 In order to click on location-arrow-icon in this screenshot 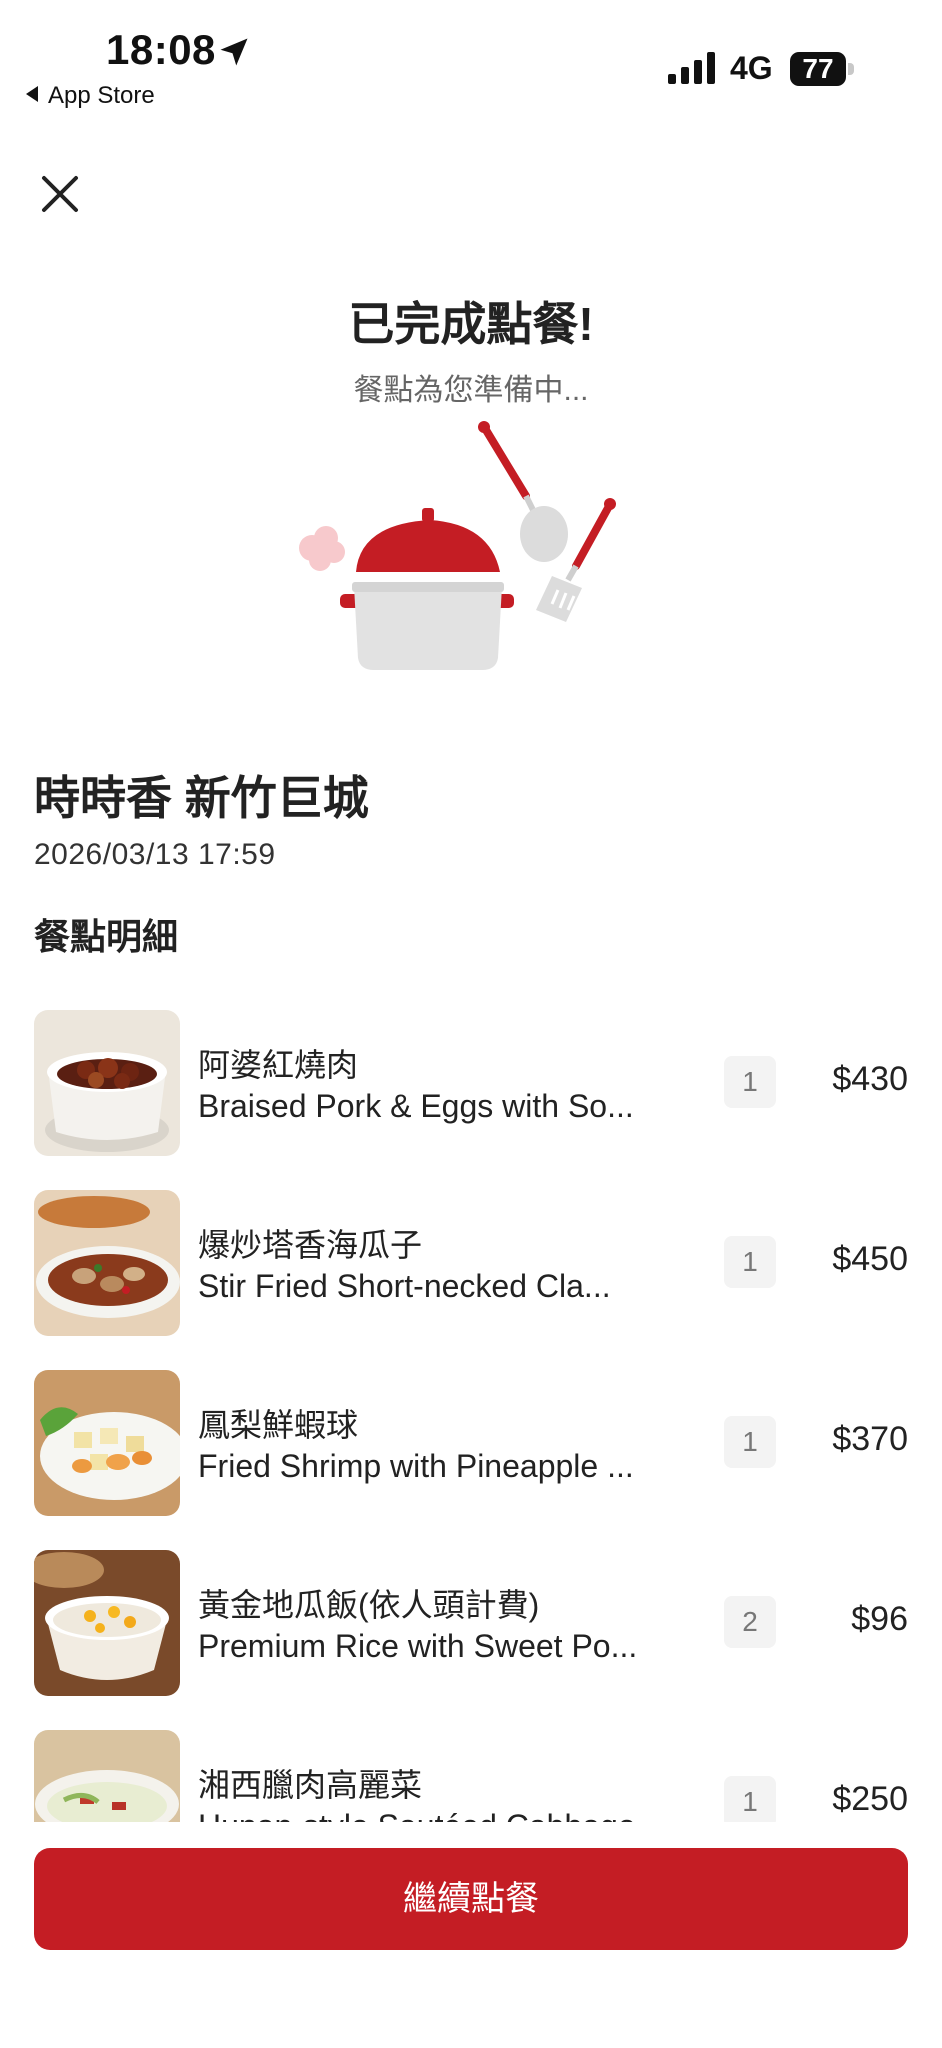, I will do `click(234, 52)`.